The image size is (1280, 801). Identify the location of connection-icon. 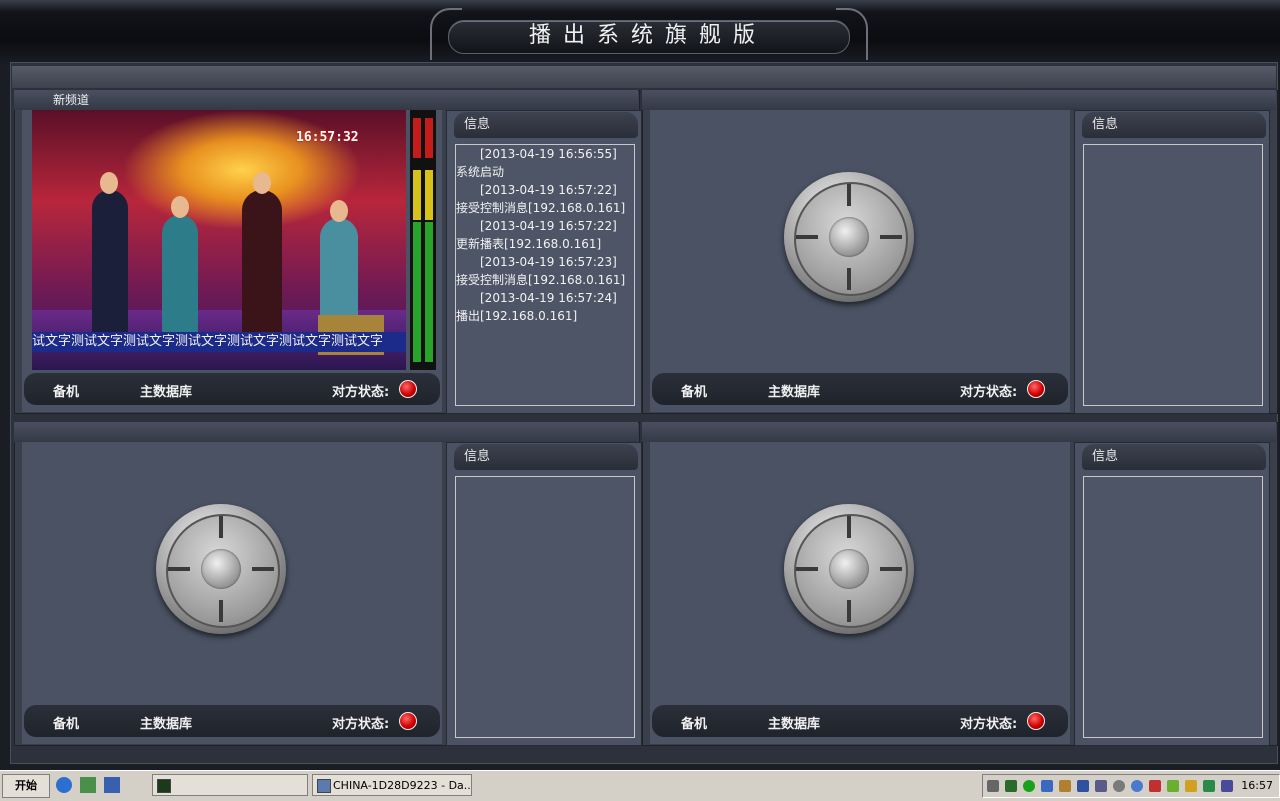
(1083, 786).